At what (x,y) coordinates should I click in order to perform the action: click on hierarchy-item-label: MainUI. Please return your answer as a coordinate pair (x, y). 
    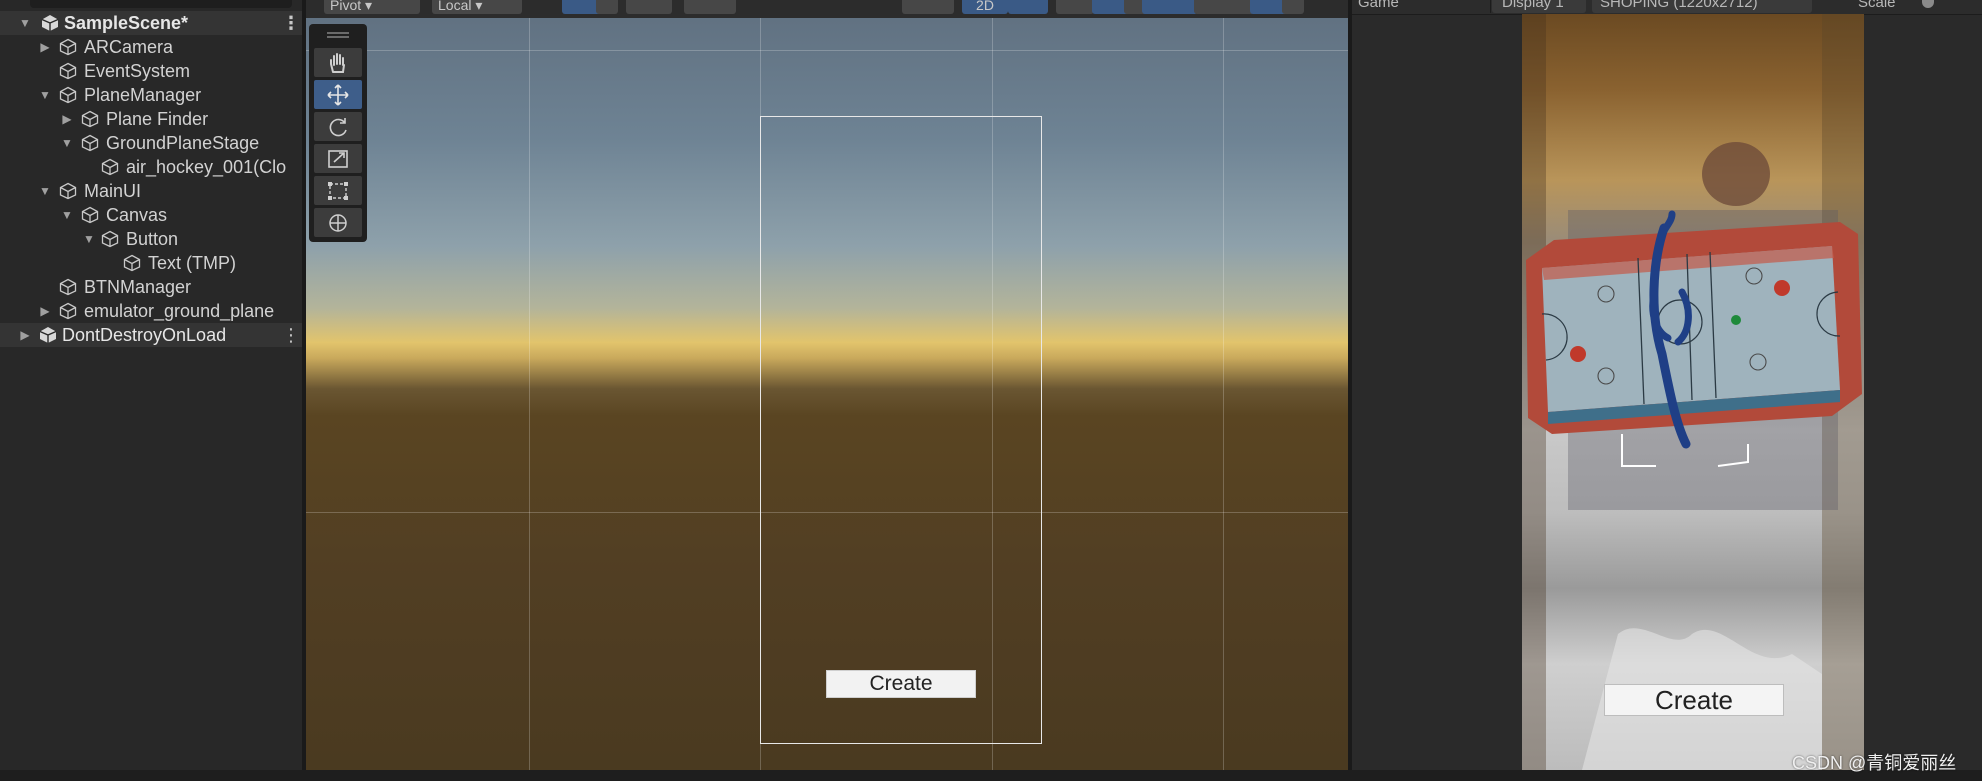
    Looking at the image, I should click on (113, 191).